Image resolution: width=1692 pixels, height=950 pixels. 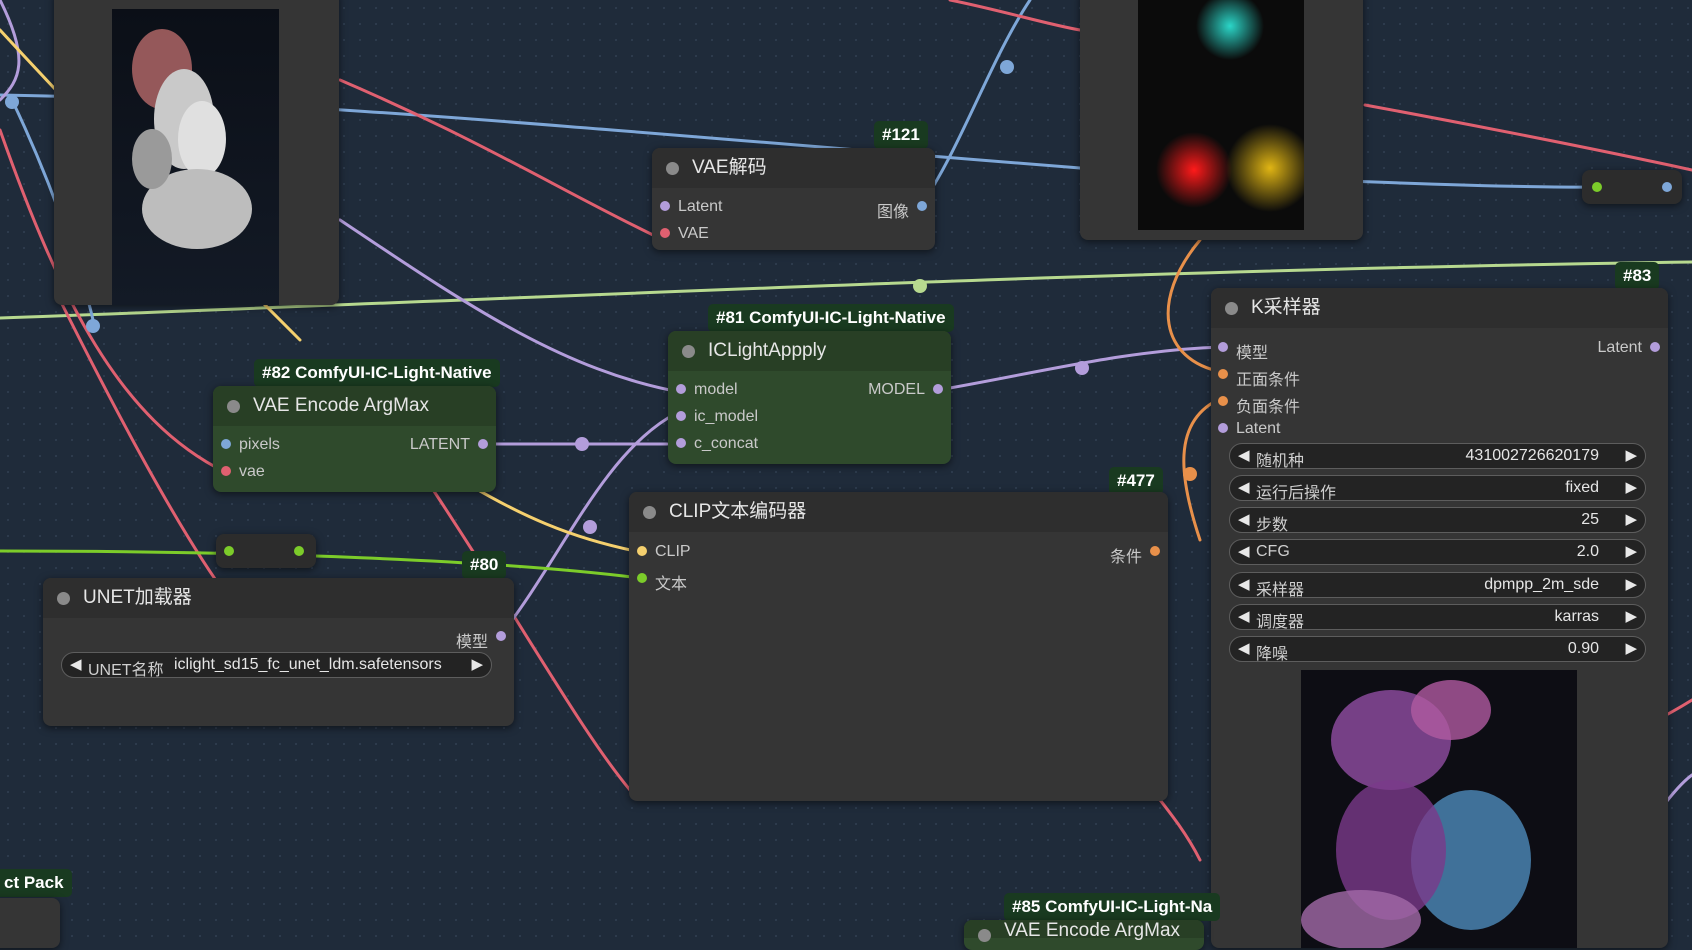 I want to click on image-preview-node, so click(x=196, y=152).